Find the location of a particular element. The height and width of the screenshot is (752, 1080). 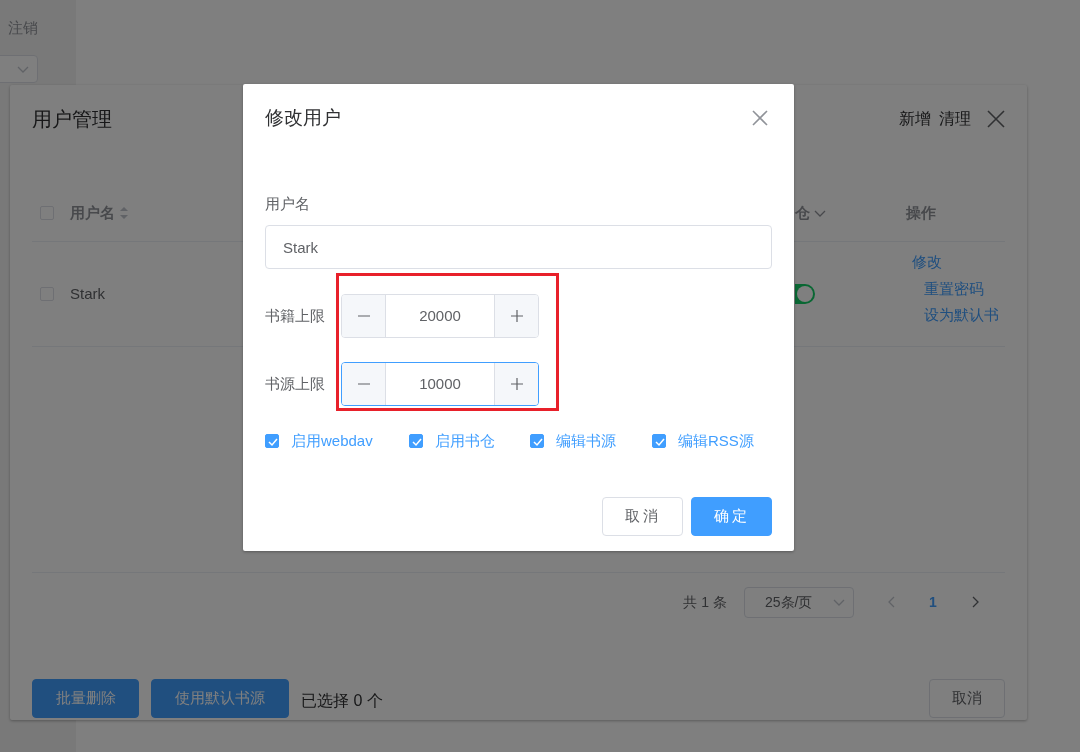

confirm-button: 确定 is located at coordinates (731, 516).